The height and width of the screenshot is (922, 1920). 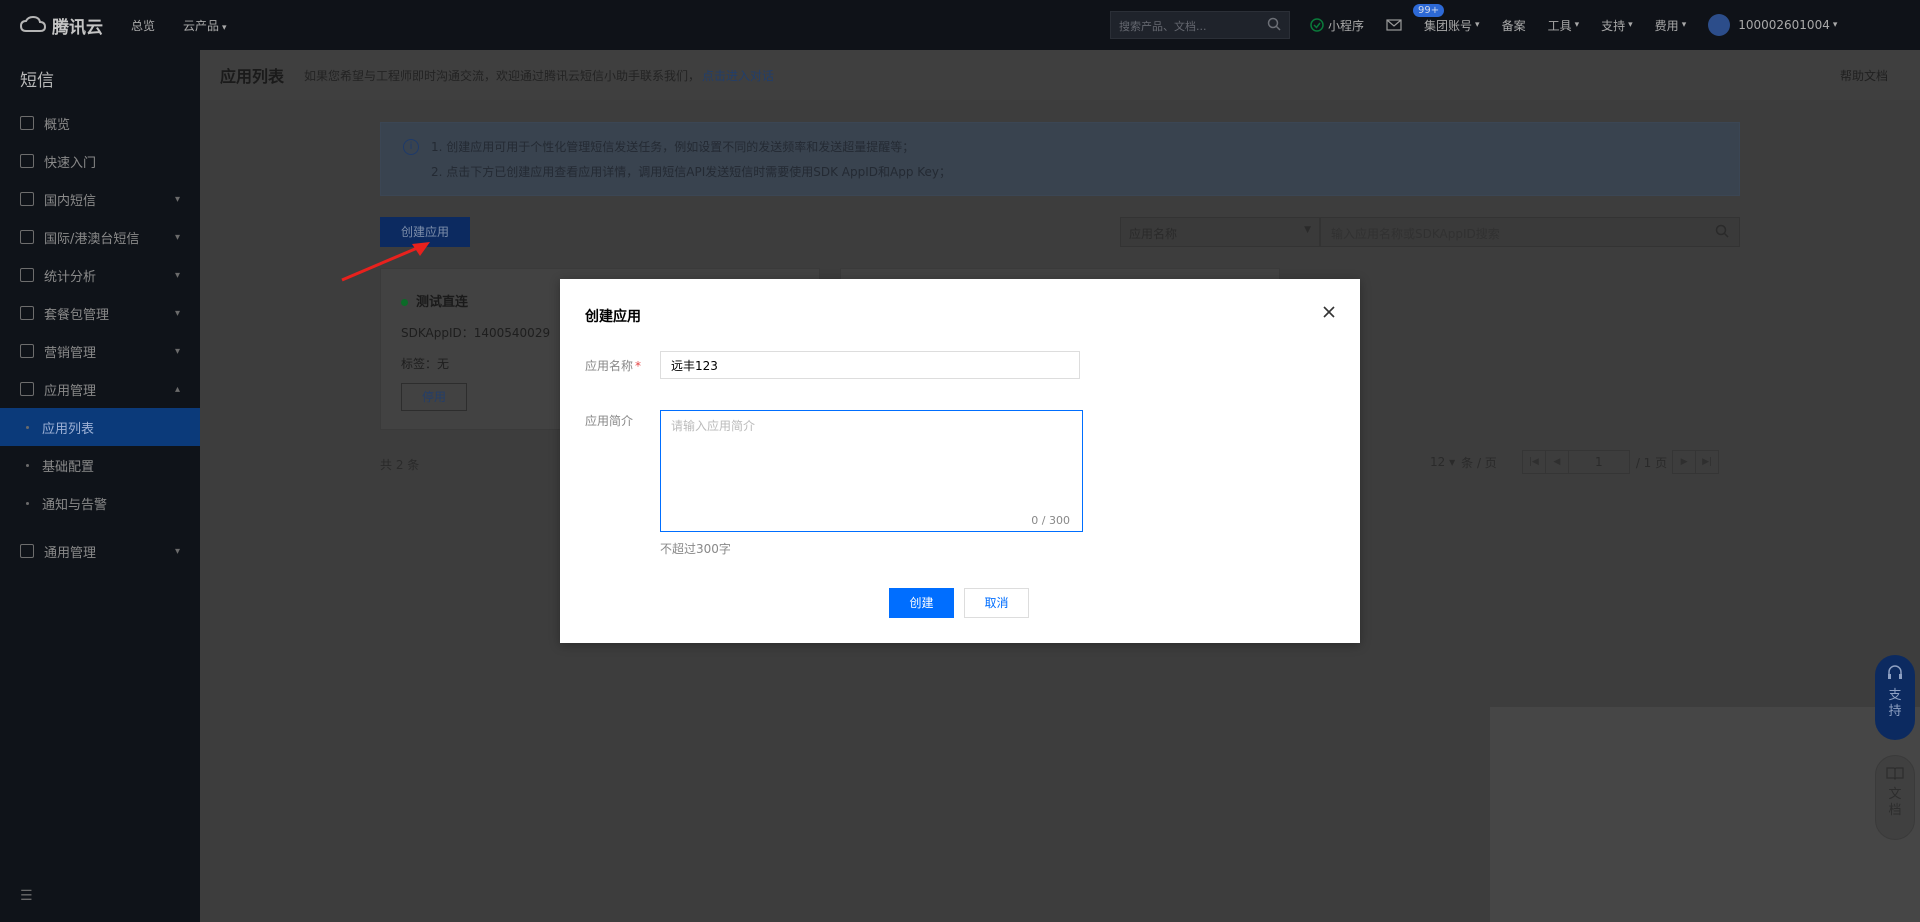 What do you see at coordinates (205, 25) in the screenshot?
I see `nav-products: 云产品 ▾` at bounding box center [205, 25].